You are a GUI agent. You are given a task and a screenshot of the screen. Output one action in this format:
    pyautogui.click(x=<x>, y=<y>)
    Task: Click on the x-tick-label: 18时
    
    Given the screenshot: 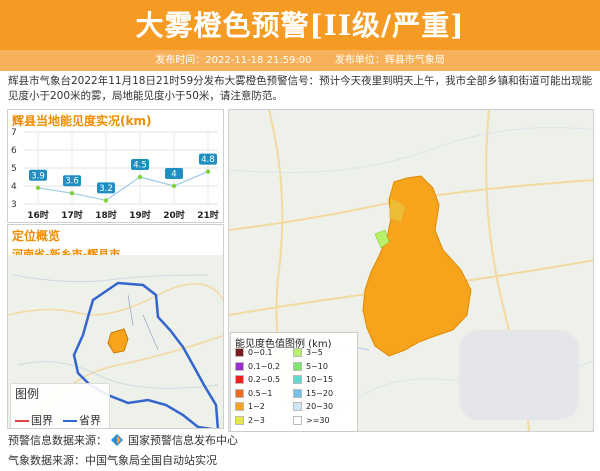 What is the action you would take?
    pyautogui.click(x=106, y=215)
    